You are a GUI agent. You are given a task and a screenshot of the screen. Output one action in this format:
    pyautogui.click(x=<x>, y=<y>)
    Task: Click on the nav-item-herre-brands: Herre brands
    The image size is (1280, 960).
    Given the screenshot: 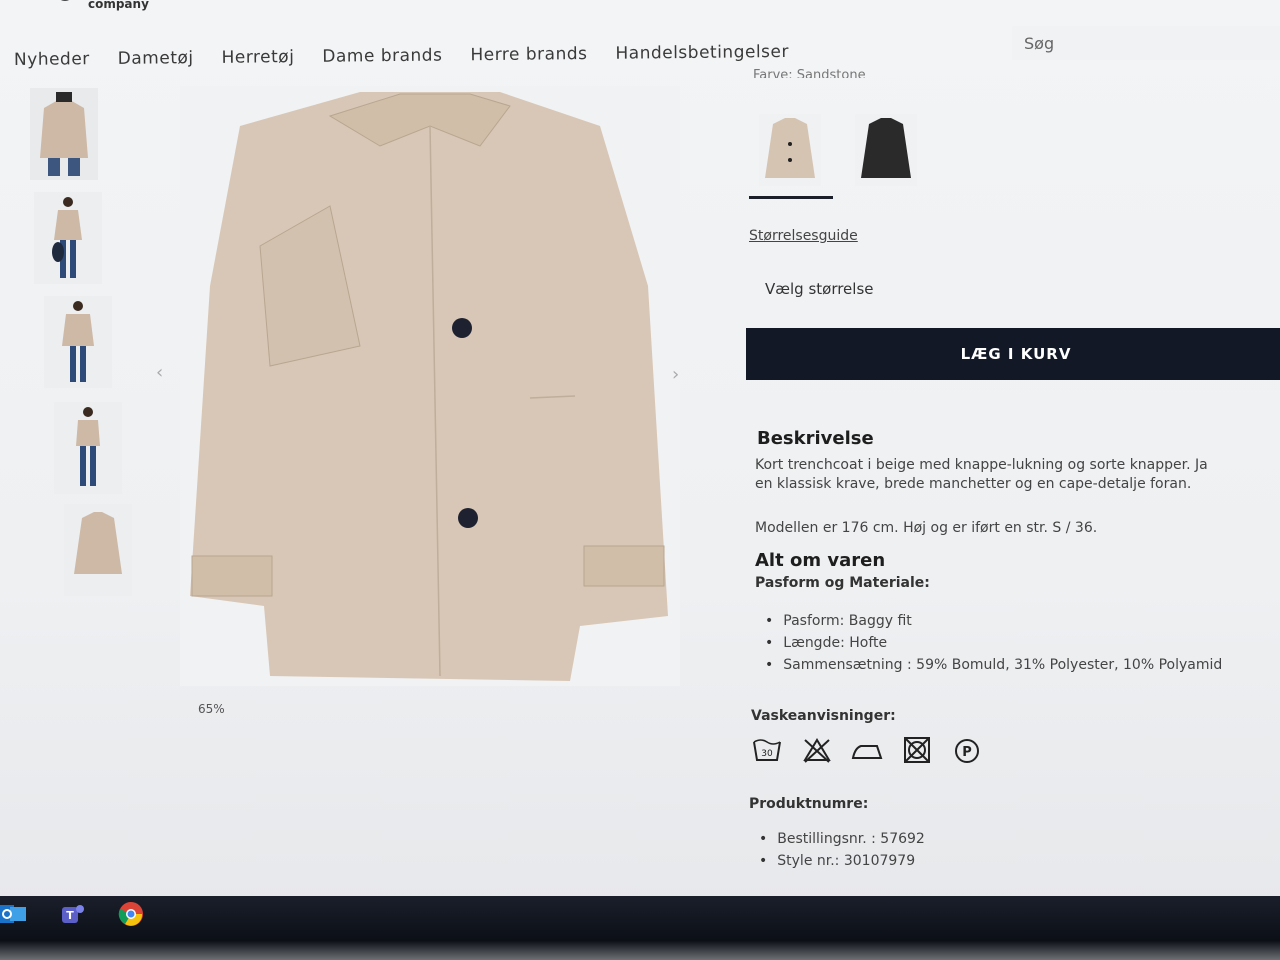 What is the action you would take?
    pyautogui.click(x=528, y=54)
    